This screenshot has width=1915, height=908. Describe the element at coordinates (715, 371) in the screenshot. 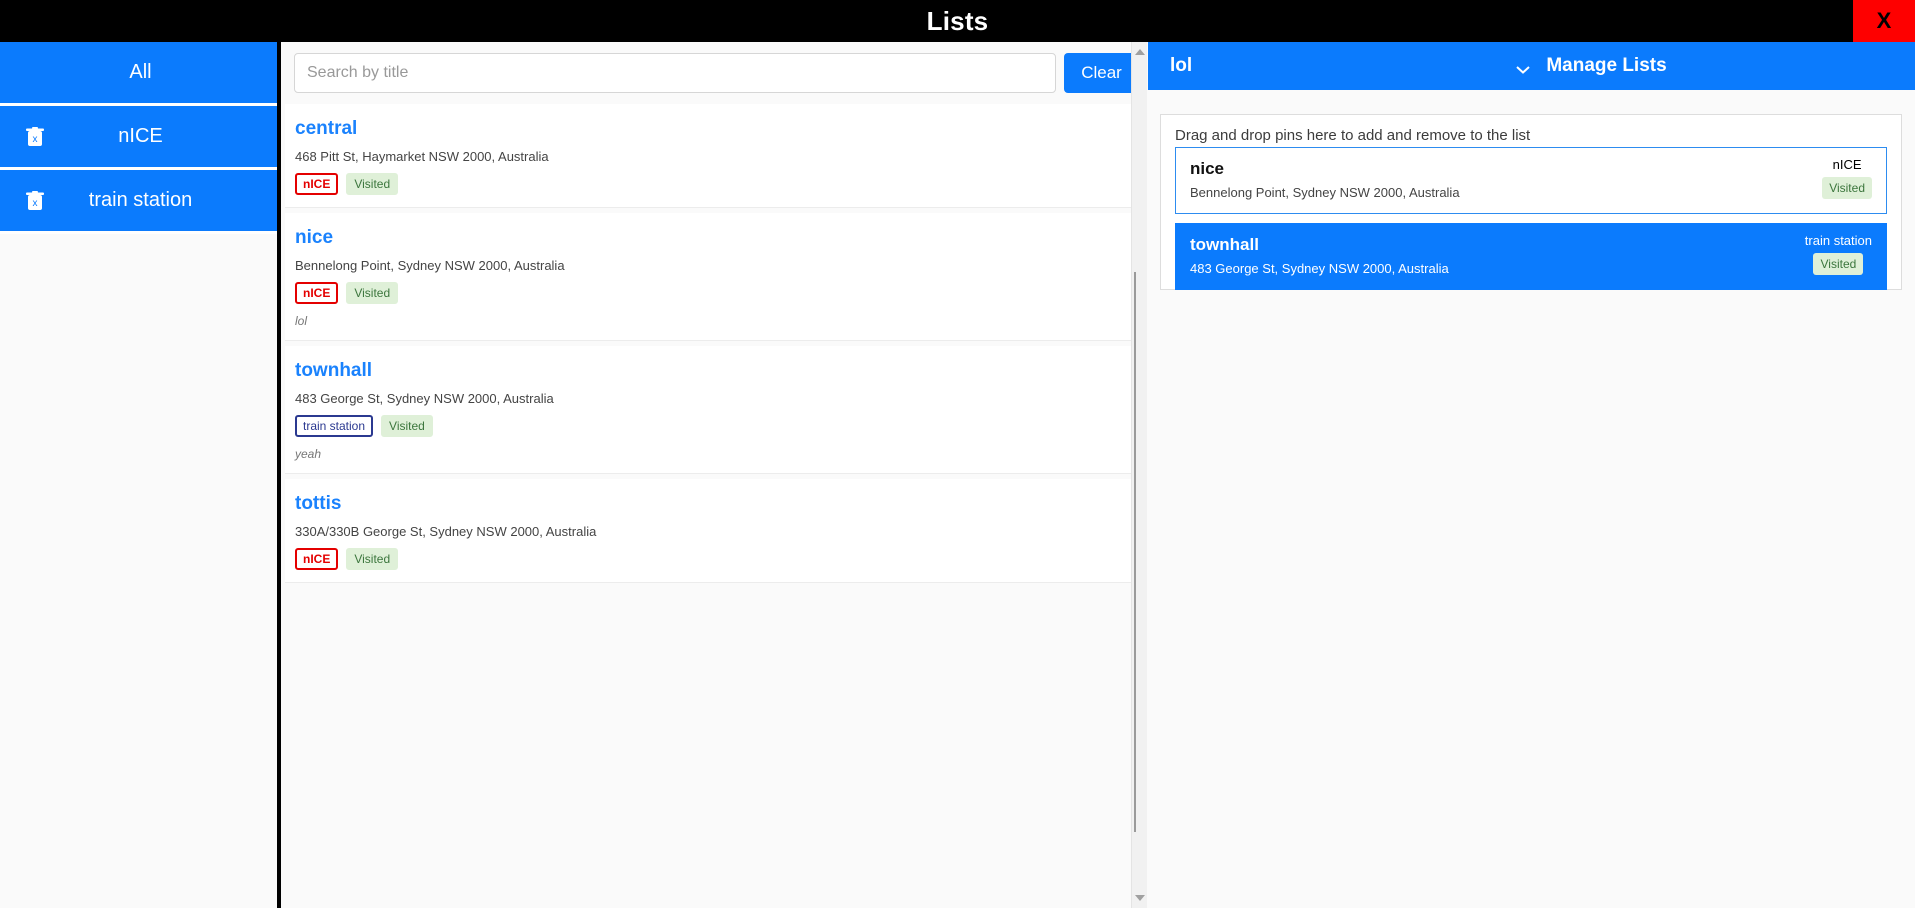

I see `pin-title: townhall` at that location.